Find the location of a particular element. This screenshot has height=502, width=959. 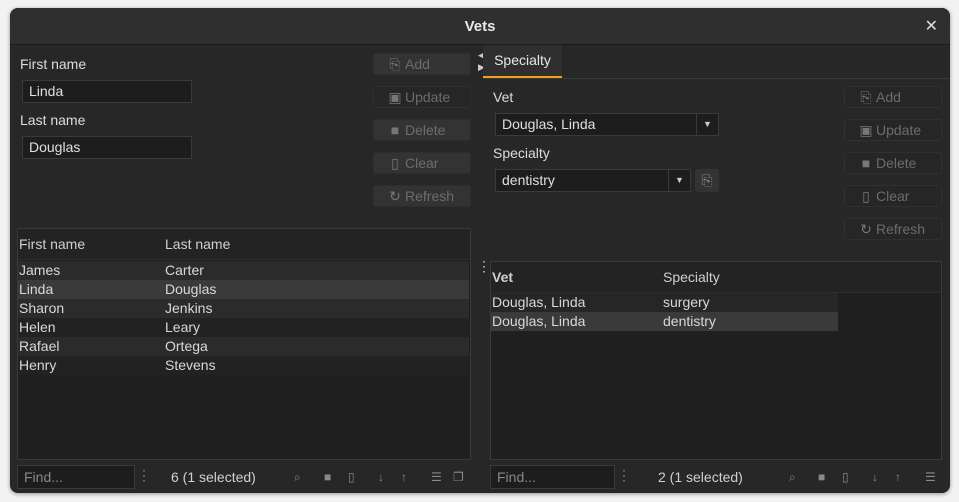

vet-select: Douglas, Linda ▼ is located at coordinates (607, 124).